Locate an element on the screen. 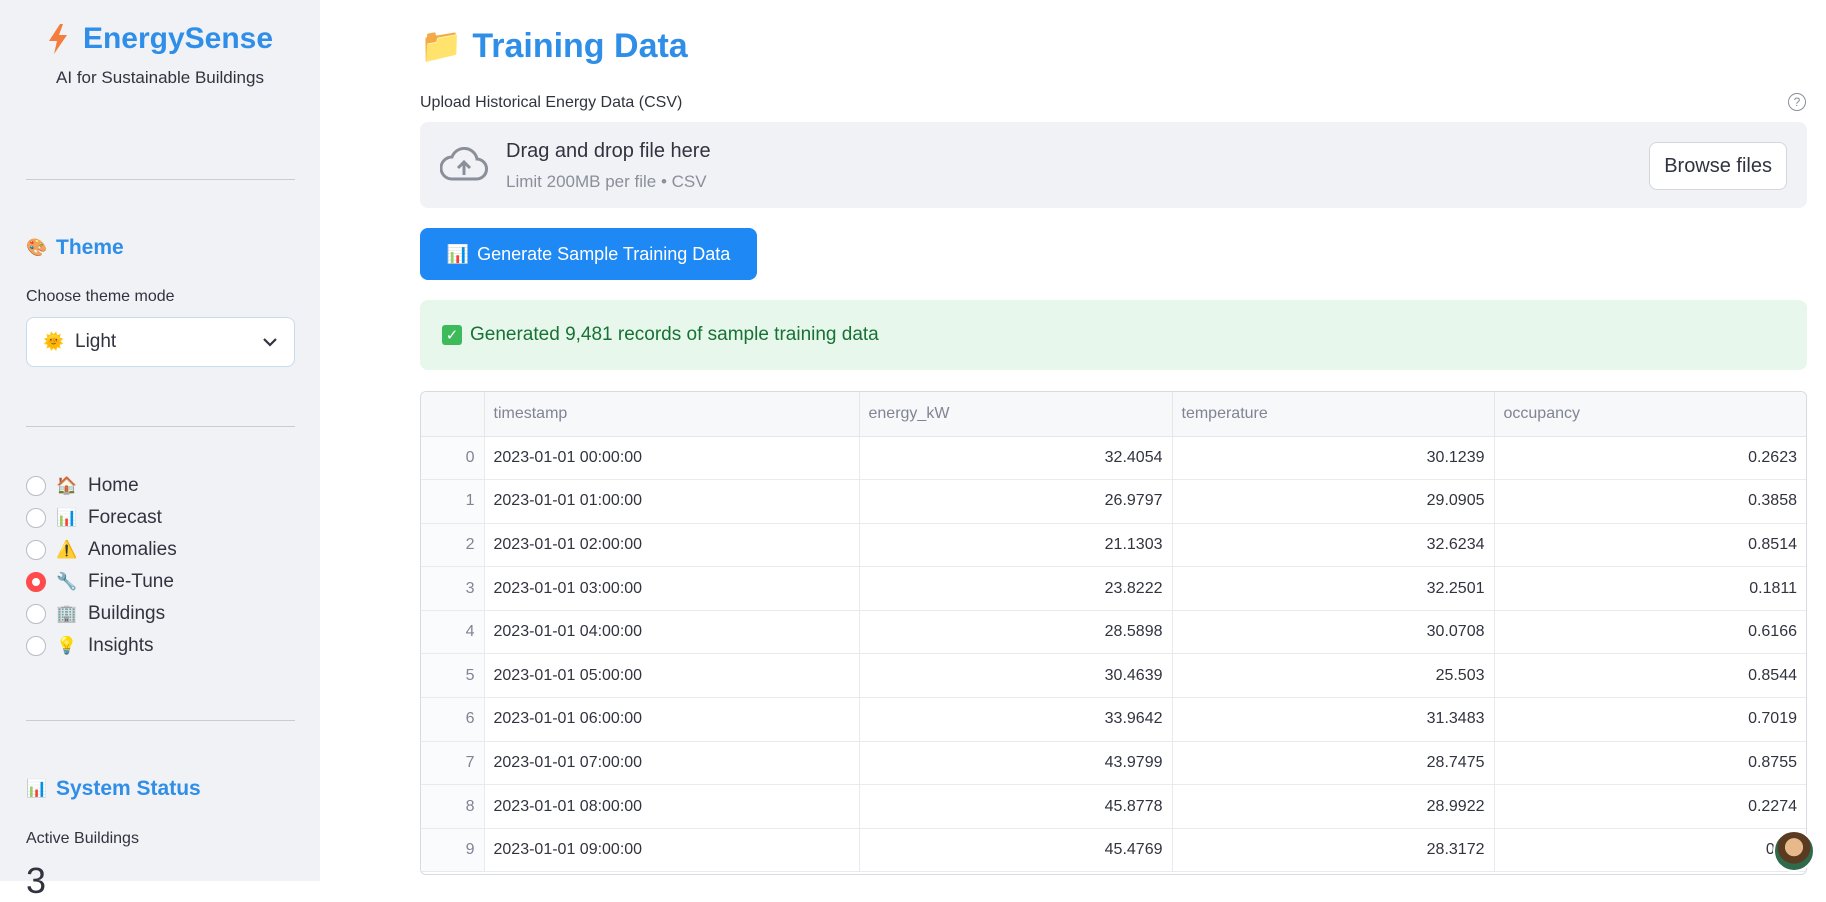  table-cell: 28.7475 is located at coordinates (1333, 763).